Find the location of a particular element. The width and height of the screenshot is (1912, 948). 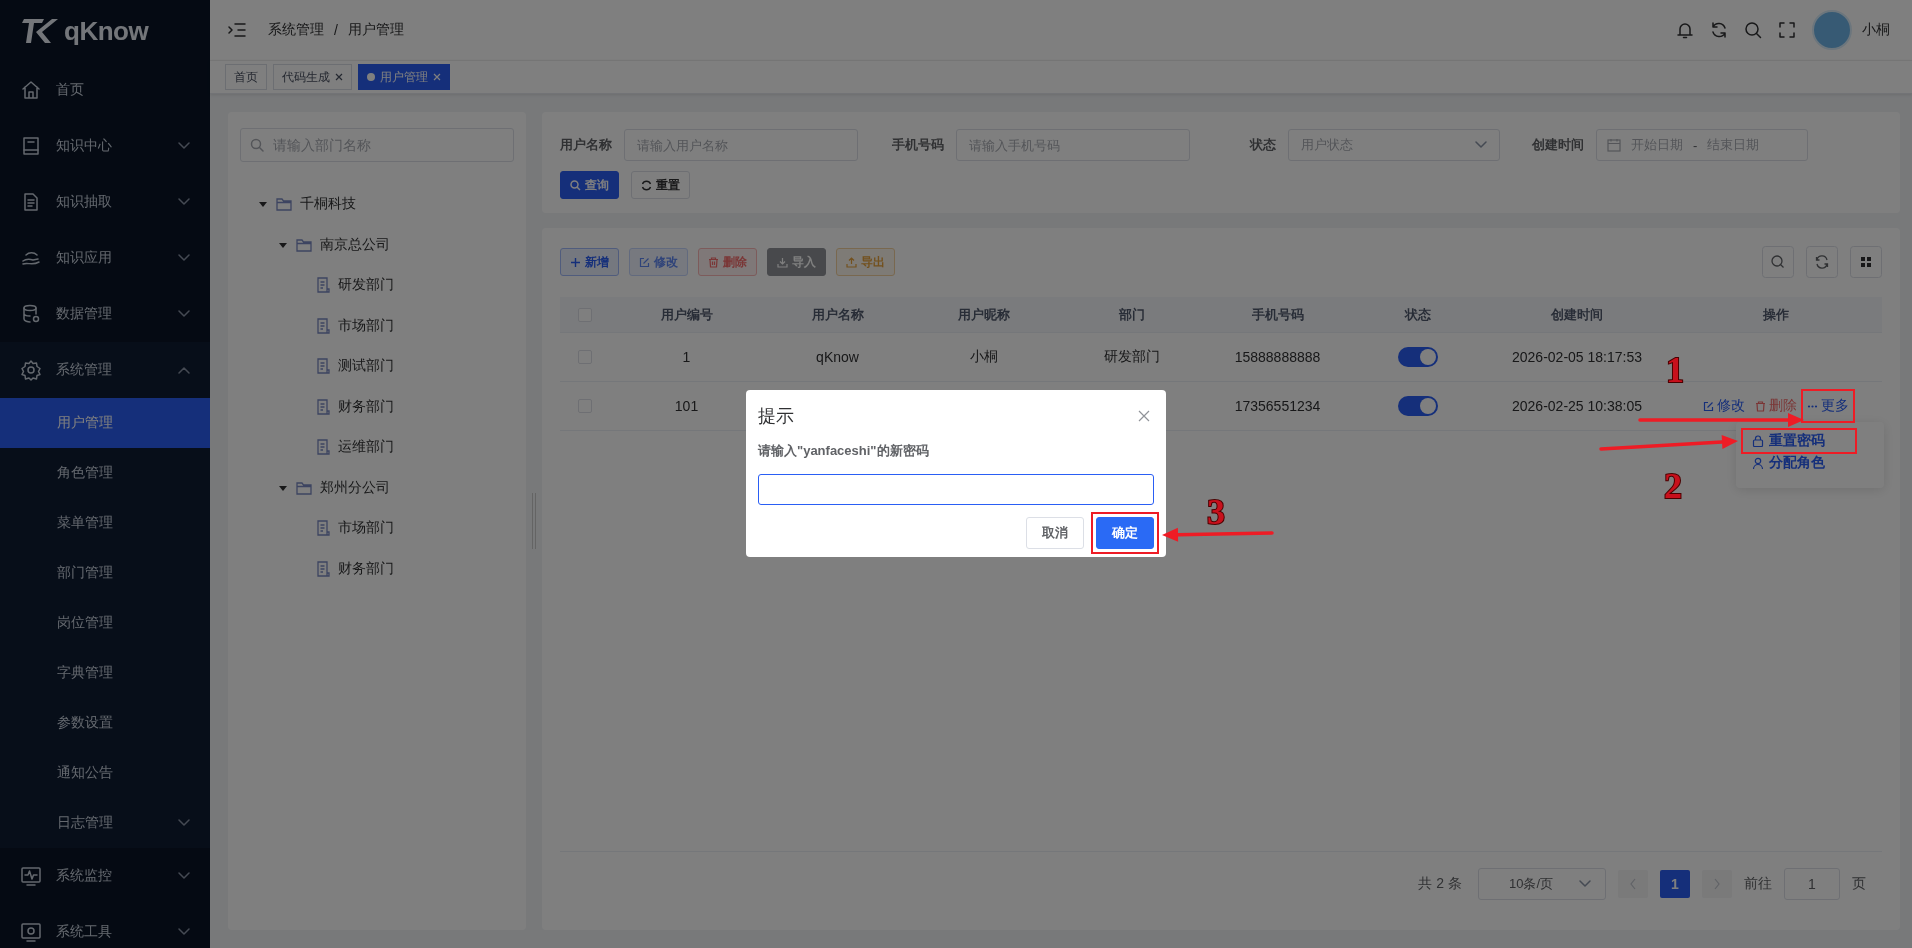

table-cell-text: 1 is located at coordinates (686, 357).